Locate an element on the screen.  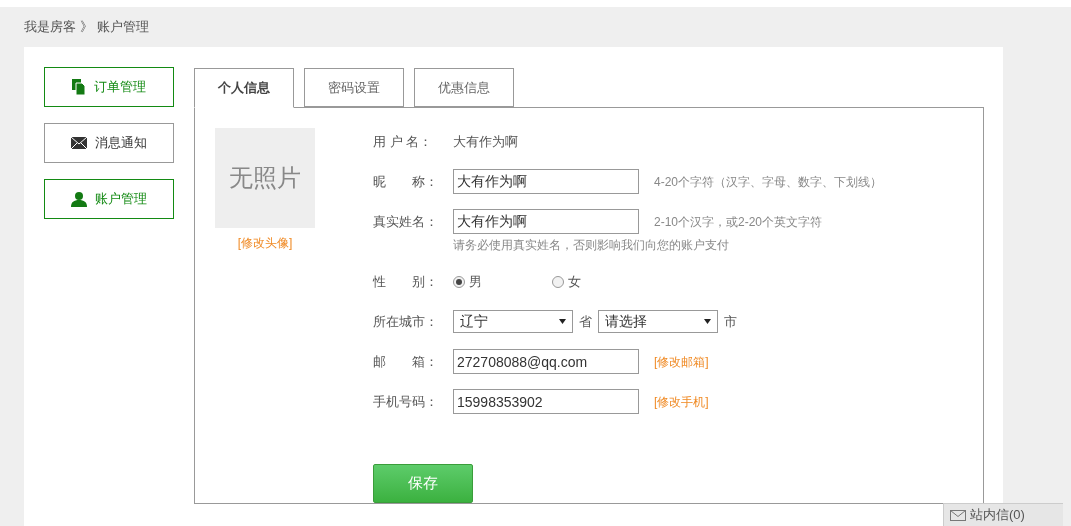
user-icon is located at coordinates (79, 199).